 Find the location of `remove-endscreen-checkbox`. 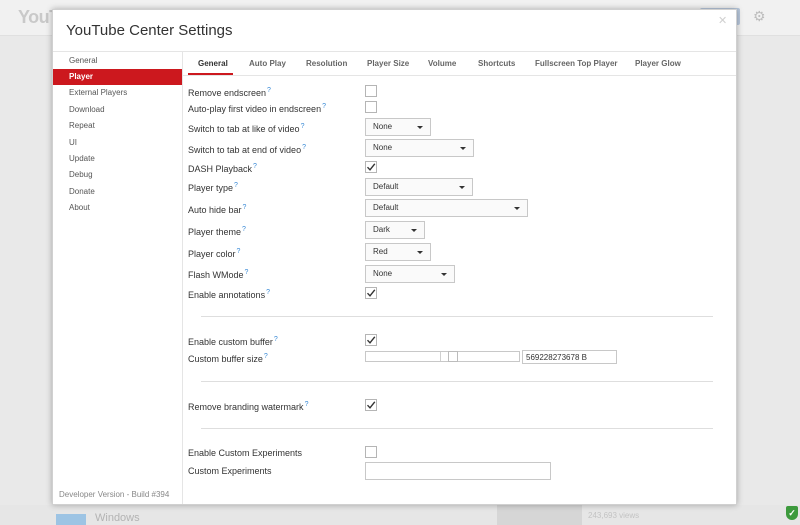

remove-endscreen-checkbox is located at coordinates (371, 91).